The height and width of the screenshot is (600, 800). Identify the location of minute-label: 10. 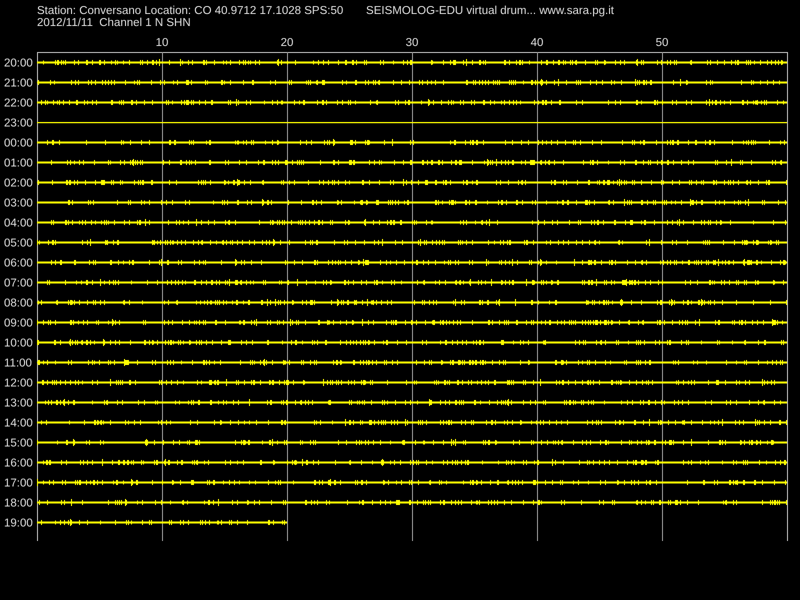
(162, 43).